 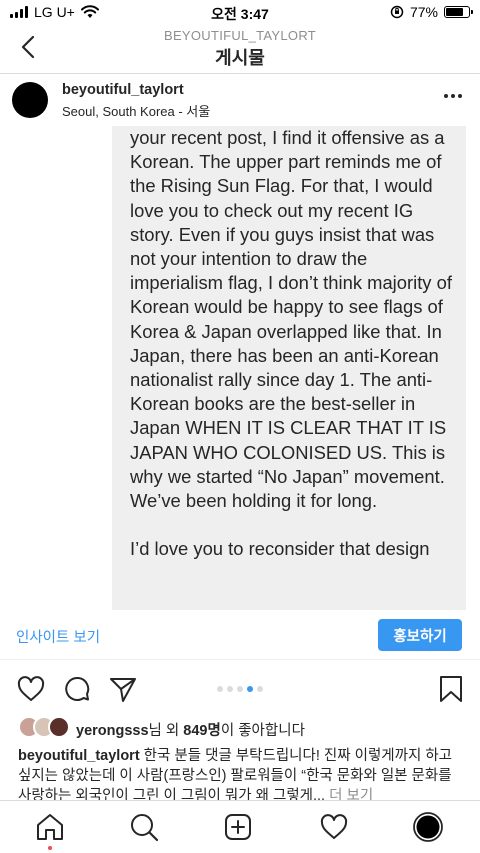 I want to click on likes-row: yerongsss님 외 849명이 좋아합니다, so click(x=240, y=729).